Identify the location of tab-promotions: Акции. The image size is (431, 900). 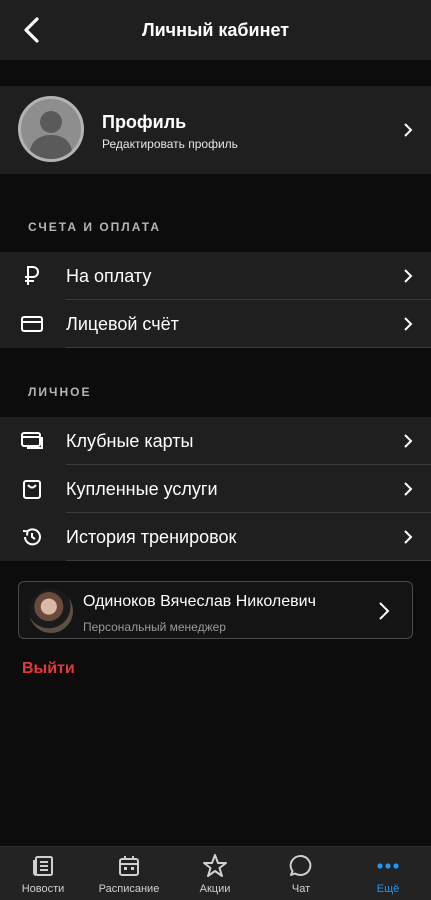
(215, 873).